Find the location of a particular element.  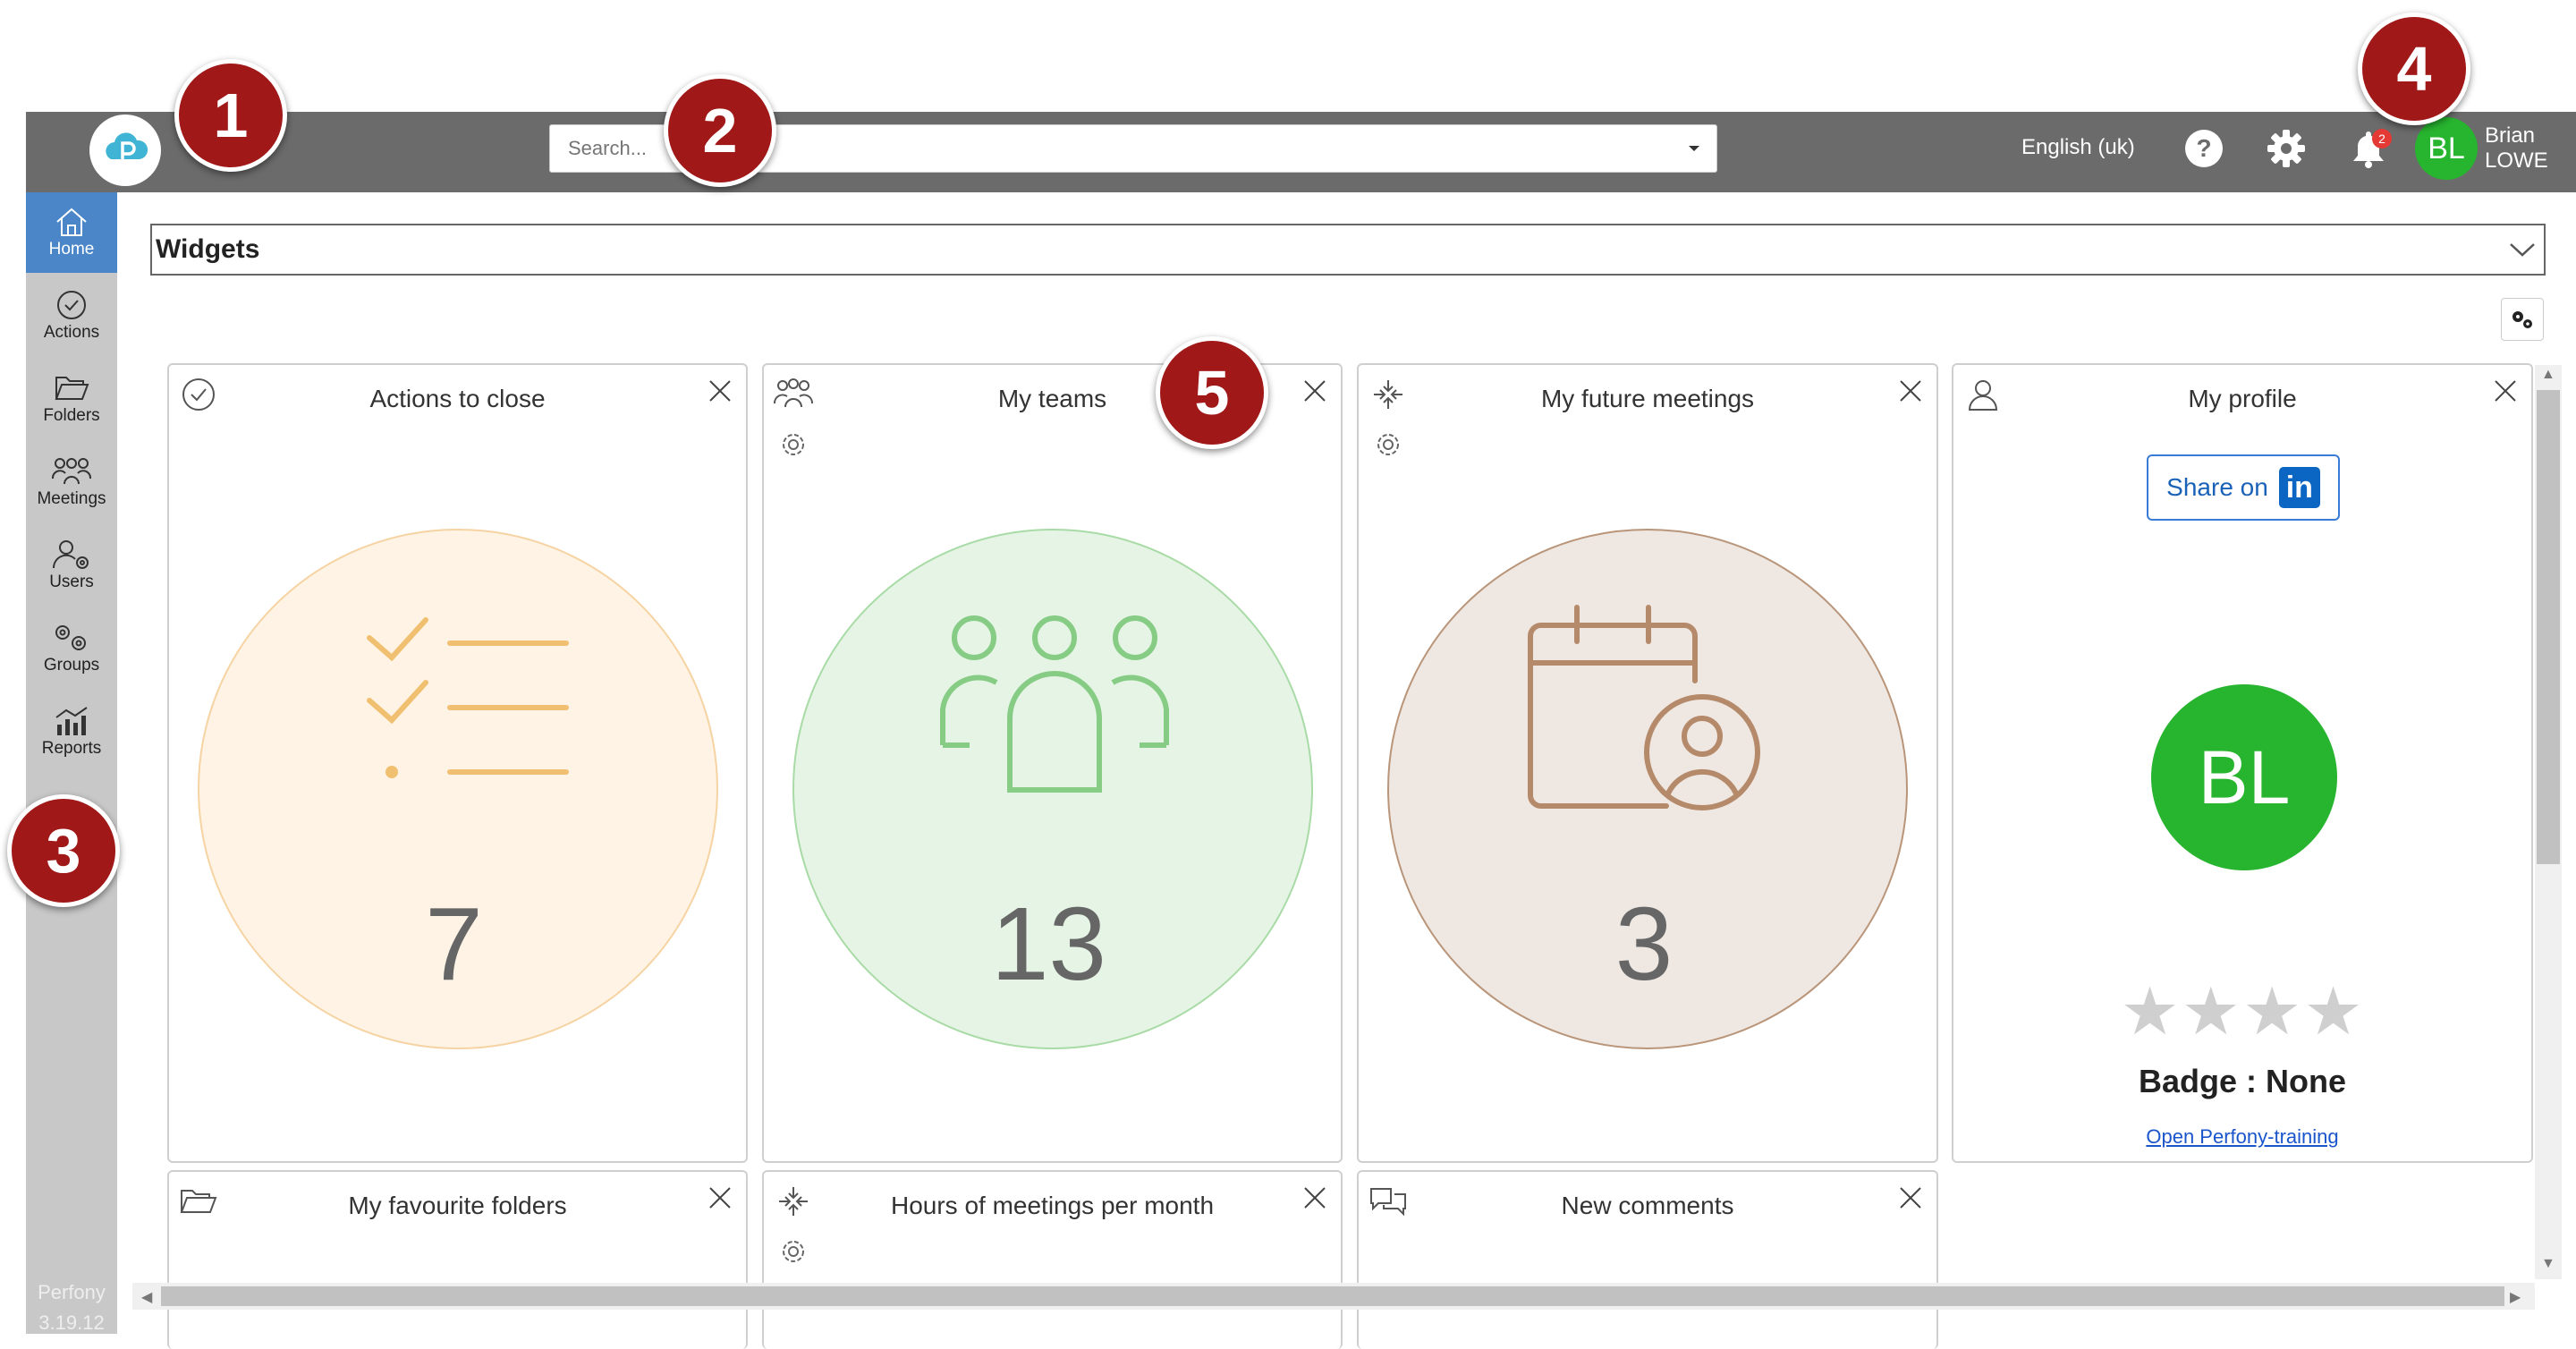

help-button: ? is located at coordinates (2204, 148).